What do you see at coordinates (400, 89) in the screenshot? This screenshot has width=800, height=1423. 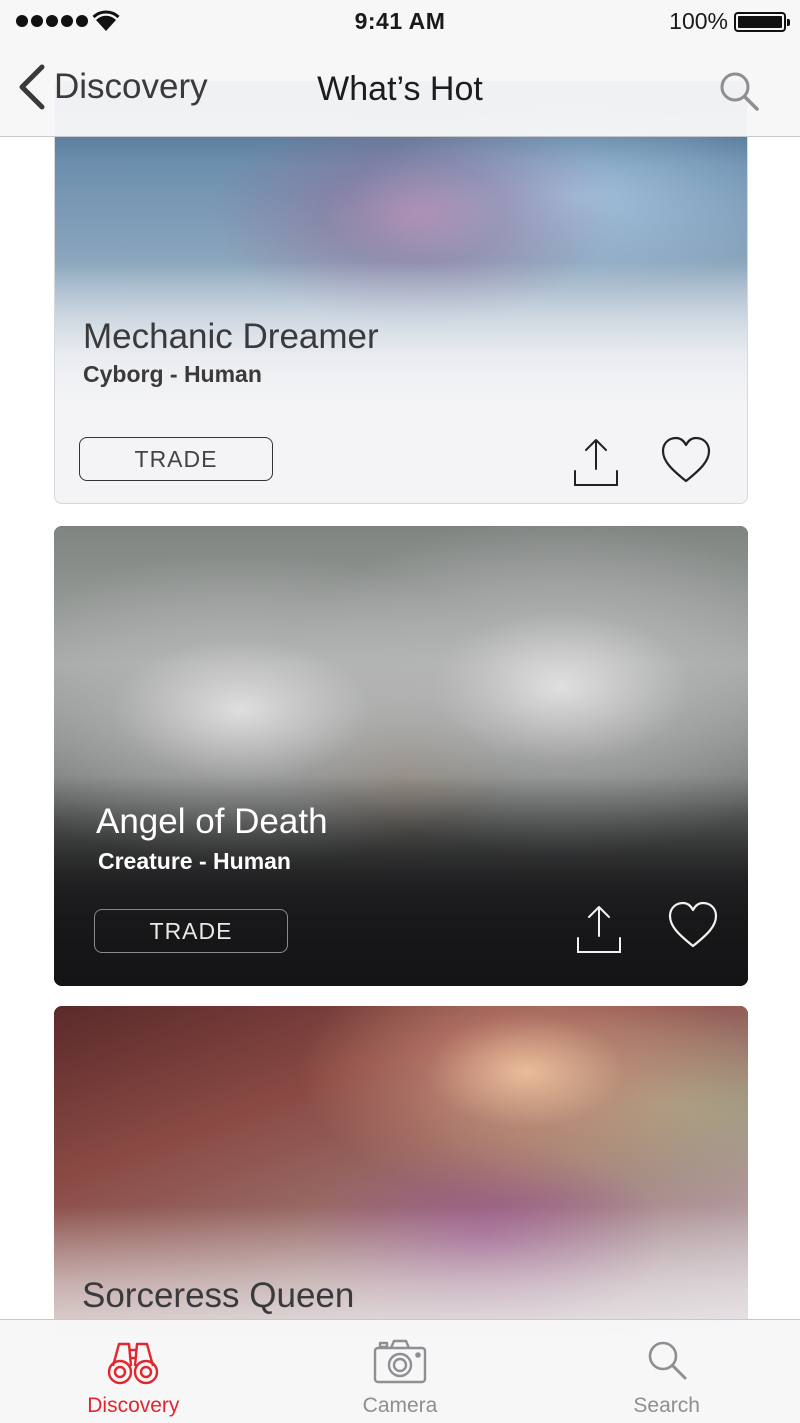 I see `page-title: What’s Hot` at bounding box center [400, 89].